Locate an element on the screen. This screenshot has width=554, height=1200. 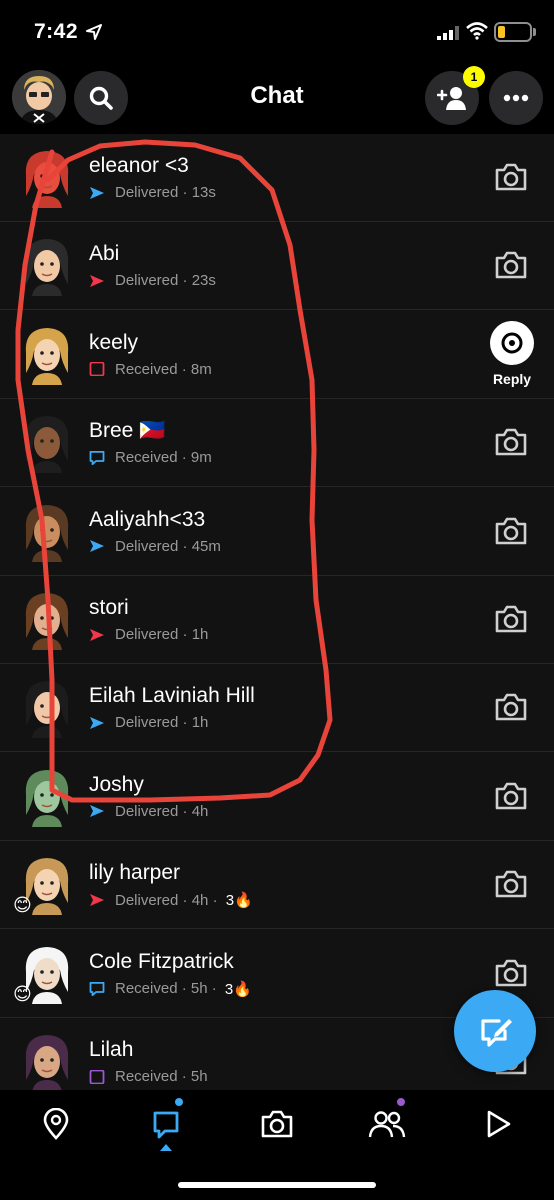
home-indicator is located at coordinates (277, 1185).